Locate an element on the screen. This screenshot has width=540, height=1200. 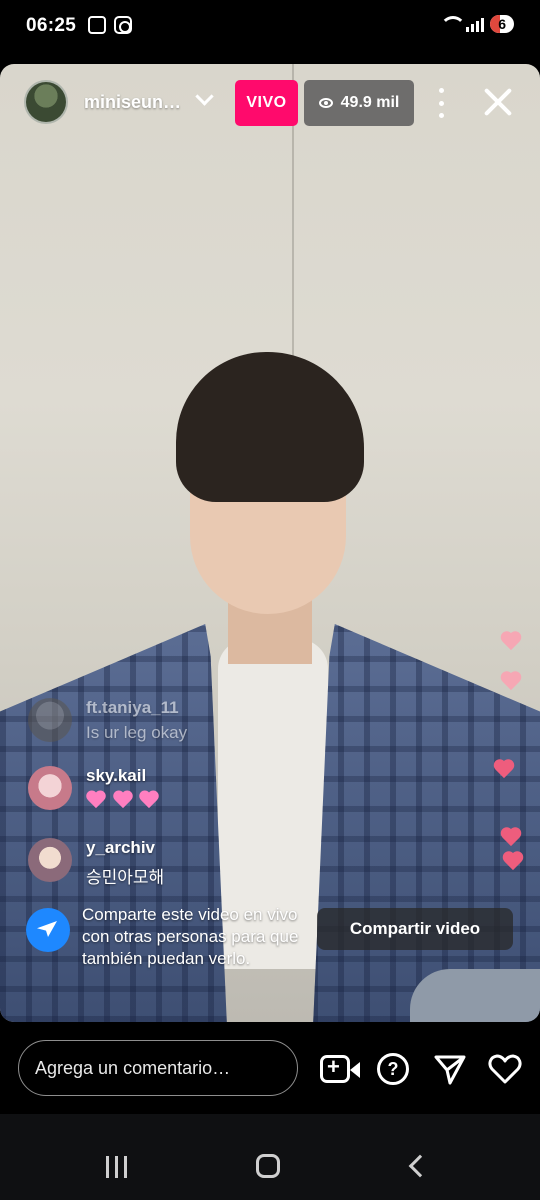
send-icon is located at coordinates (450, 1069).